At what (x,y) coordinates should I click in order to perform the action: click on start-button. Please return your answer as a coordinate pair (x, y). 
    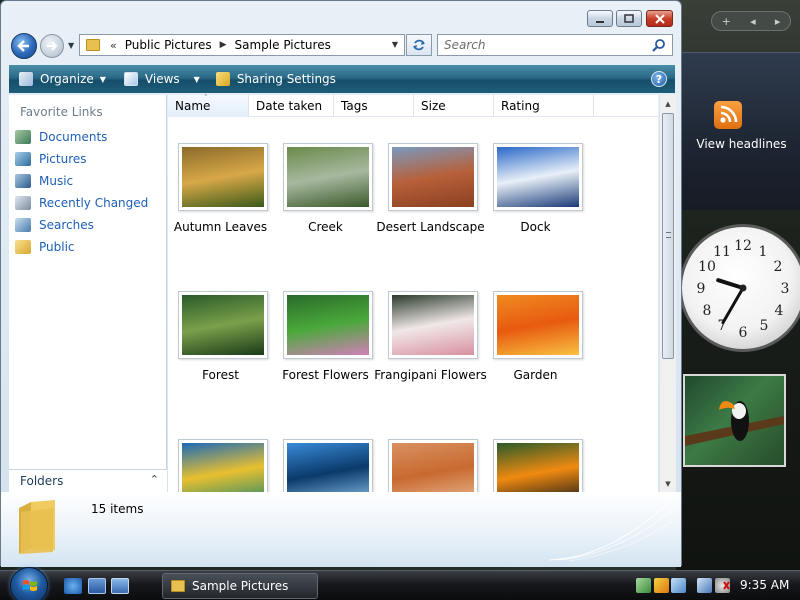
    Looking at the image, I should click on (29, 583).